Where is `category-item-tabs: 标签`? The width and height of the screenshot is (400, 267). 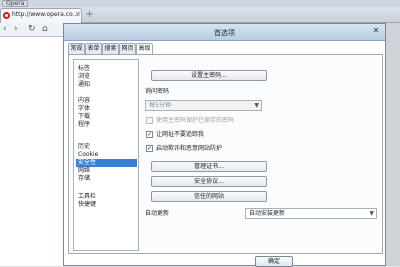
category-item-tabs: 标签 is located at coordinates (106, 69).